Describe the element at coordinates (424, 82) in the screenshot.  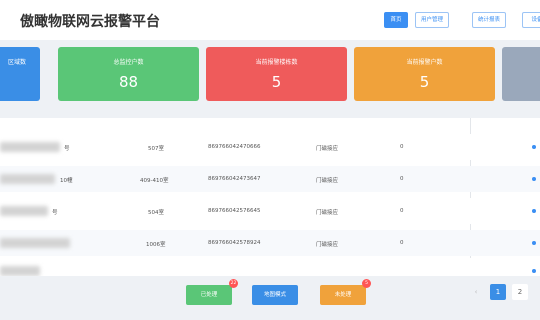
I see `card-alarm-households-value: 5` at that location.